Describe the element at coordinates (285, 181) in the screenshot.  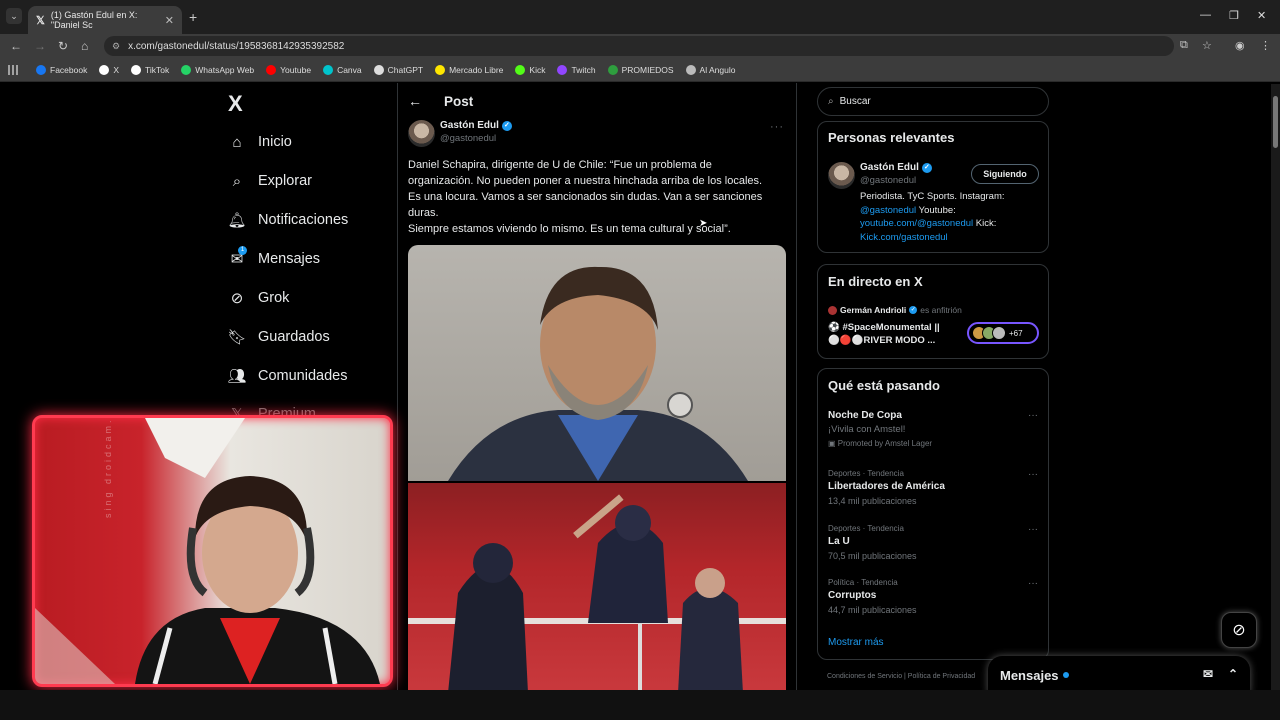
I see `nav-label: Explorar` at that location.